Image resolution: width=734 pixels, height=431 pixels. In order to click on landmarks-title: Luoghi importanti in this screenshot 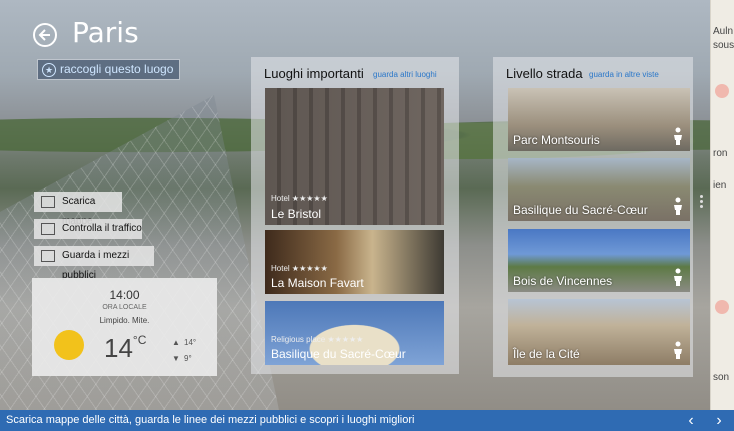, I will do `click(314, 73)`.